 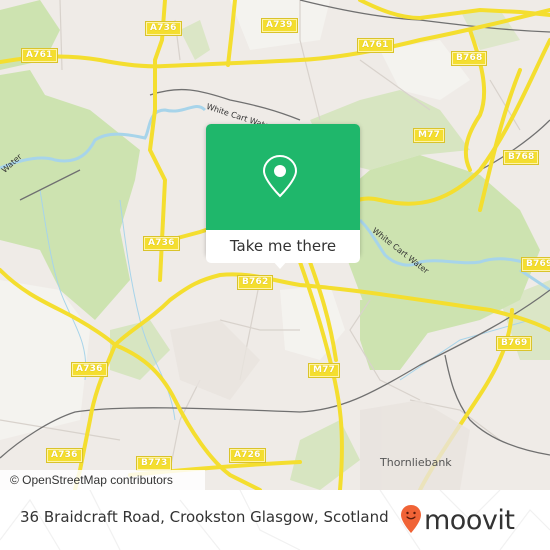 I want to click on road-label-b768-east: B768, so click(x=521, y=157).